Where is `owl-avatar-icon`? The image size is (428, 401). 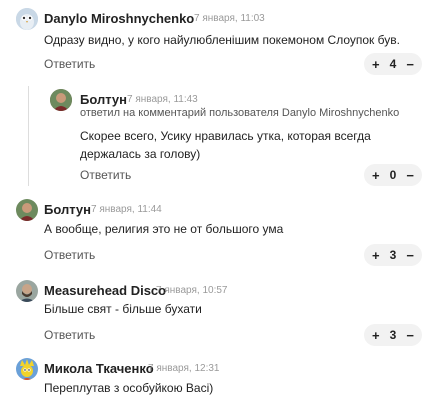 owl-avatar-icon is located at coordinates (27, 19).